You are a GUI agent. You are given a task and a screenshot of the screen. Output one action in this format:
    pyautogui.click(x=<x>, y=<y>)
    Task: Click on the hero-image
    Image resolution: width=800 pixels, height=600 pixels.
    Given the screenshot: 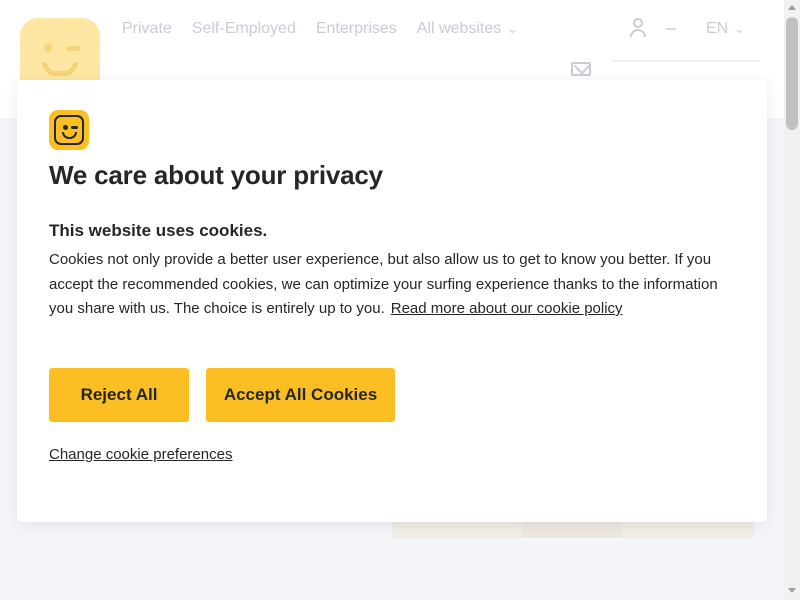 What is the action you would take?
    pyautogui.click(x=573, y=529)
    